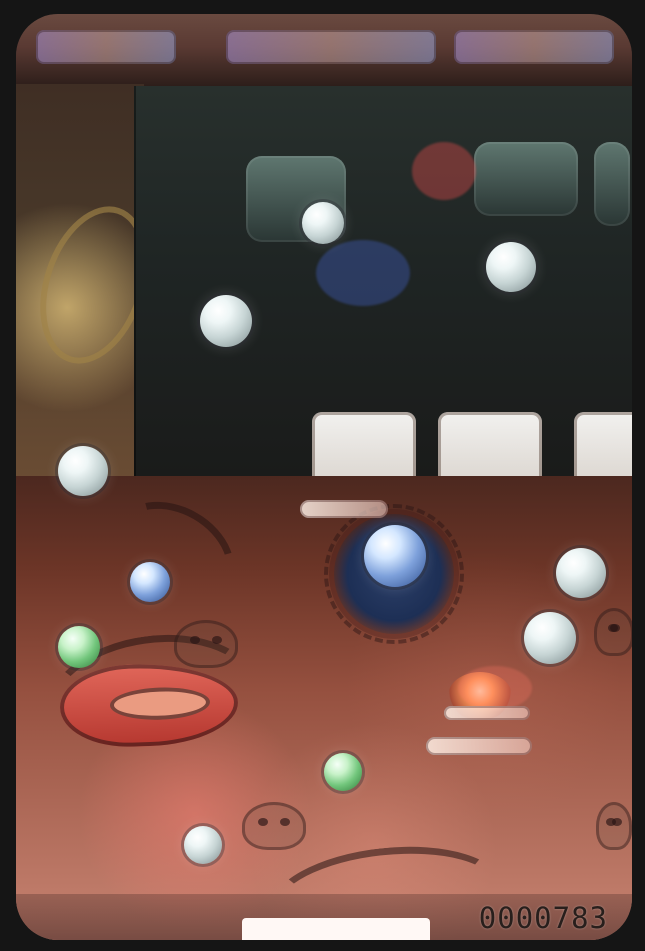 This screenshot has height=951, width=645. Describe the element at coordinates (336, 929) in the screenshot. I see `score-plate` at that location.